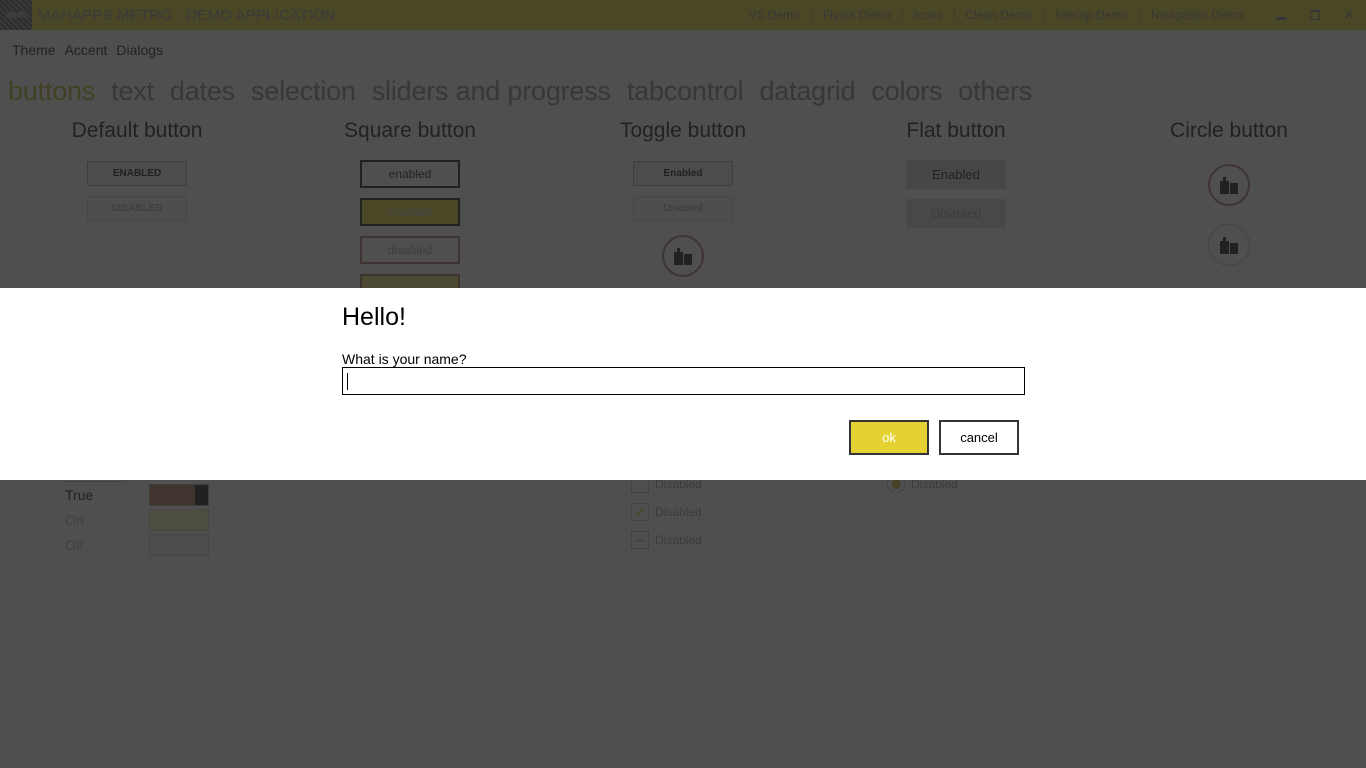 The image size is (1366, 768). I want to click on name-input, so click(683, 381).